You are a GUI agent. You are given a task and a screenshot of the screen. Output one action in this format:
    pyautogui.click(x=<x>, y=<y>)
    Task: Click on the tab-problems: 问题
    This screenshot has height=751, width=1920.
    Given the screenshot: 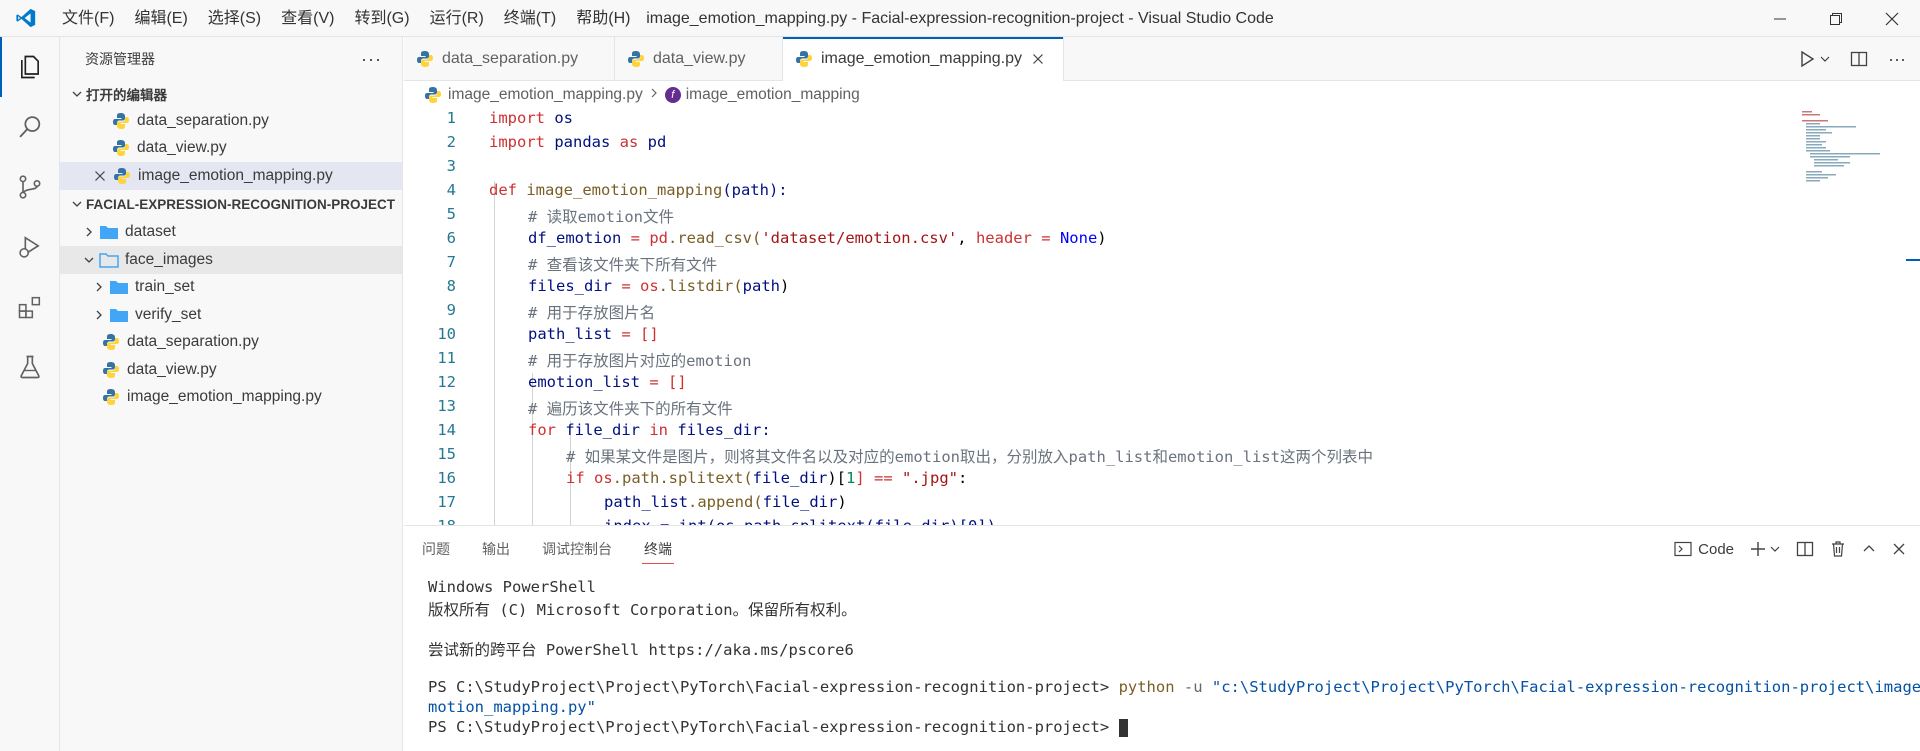 What is the action you would take?
    pyautogui.click(x=436, y=549)
    